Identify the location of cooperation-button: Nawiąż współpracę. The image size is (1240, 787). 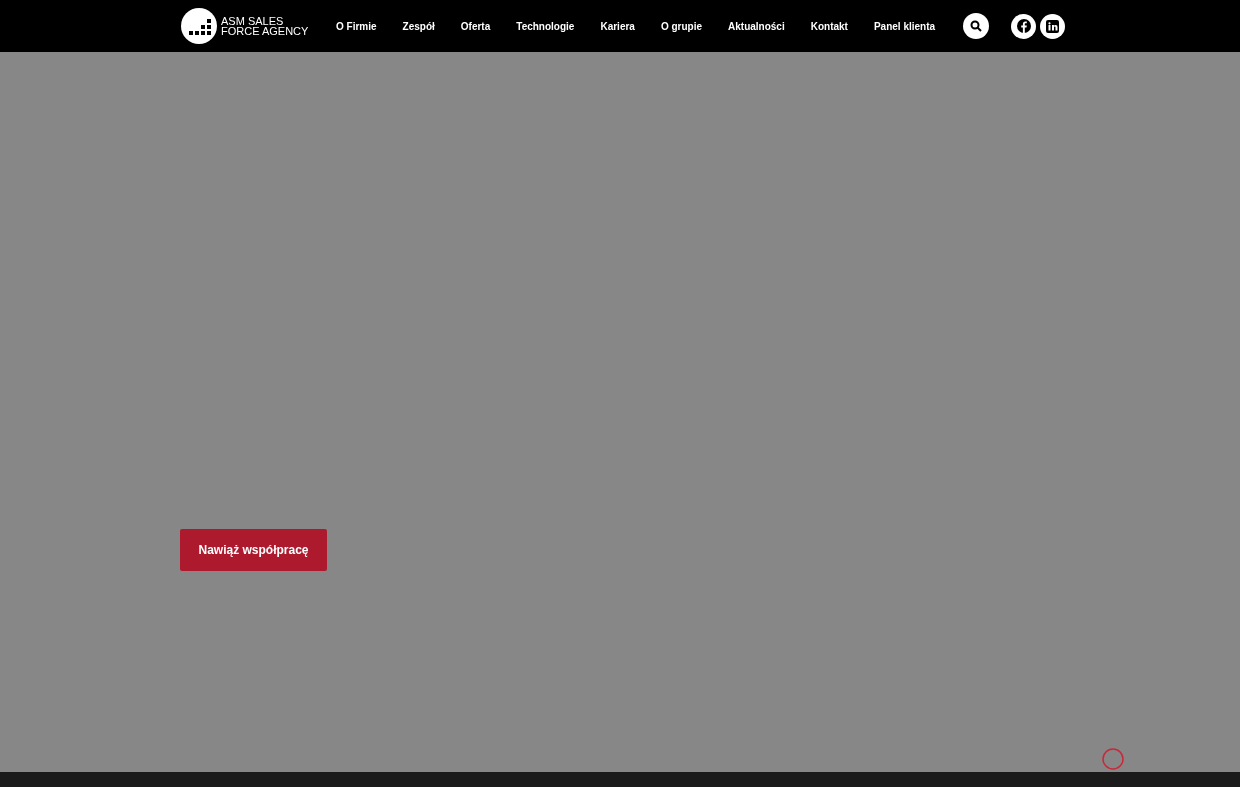
(253, 550).